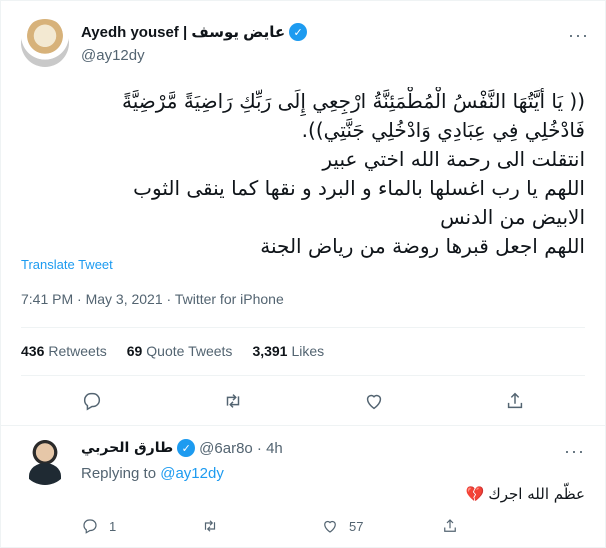 The image size is (606, 548). Describe the element at coordinates (180, 351) in the screenshot. I see `quote-tweets-stat: 69 Quote Tweets` at that location.